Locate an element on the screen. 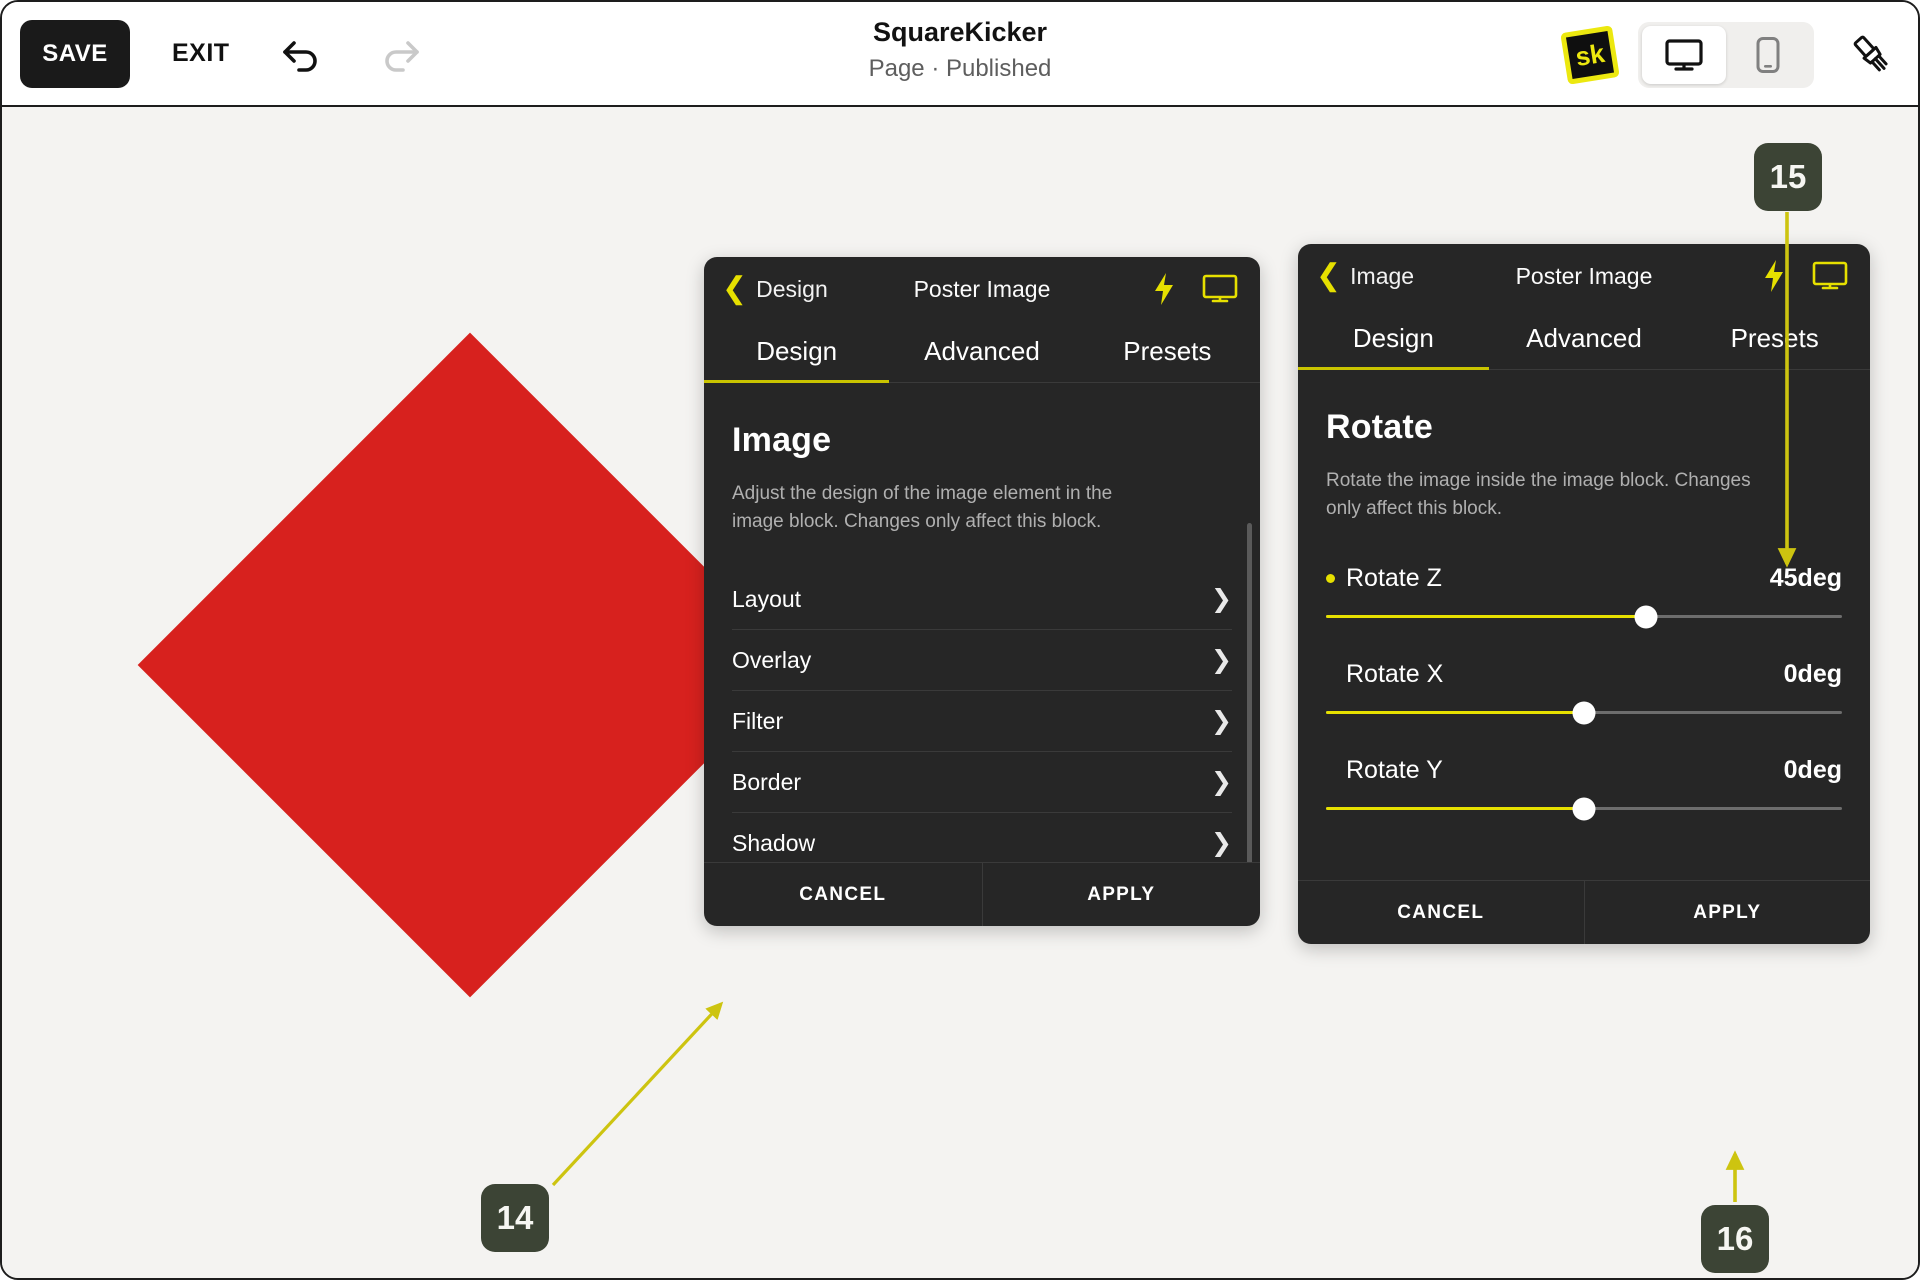  redo-arrow-icon is located at coordinates (400, 54).